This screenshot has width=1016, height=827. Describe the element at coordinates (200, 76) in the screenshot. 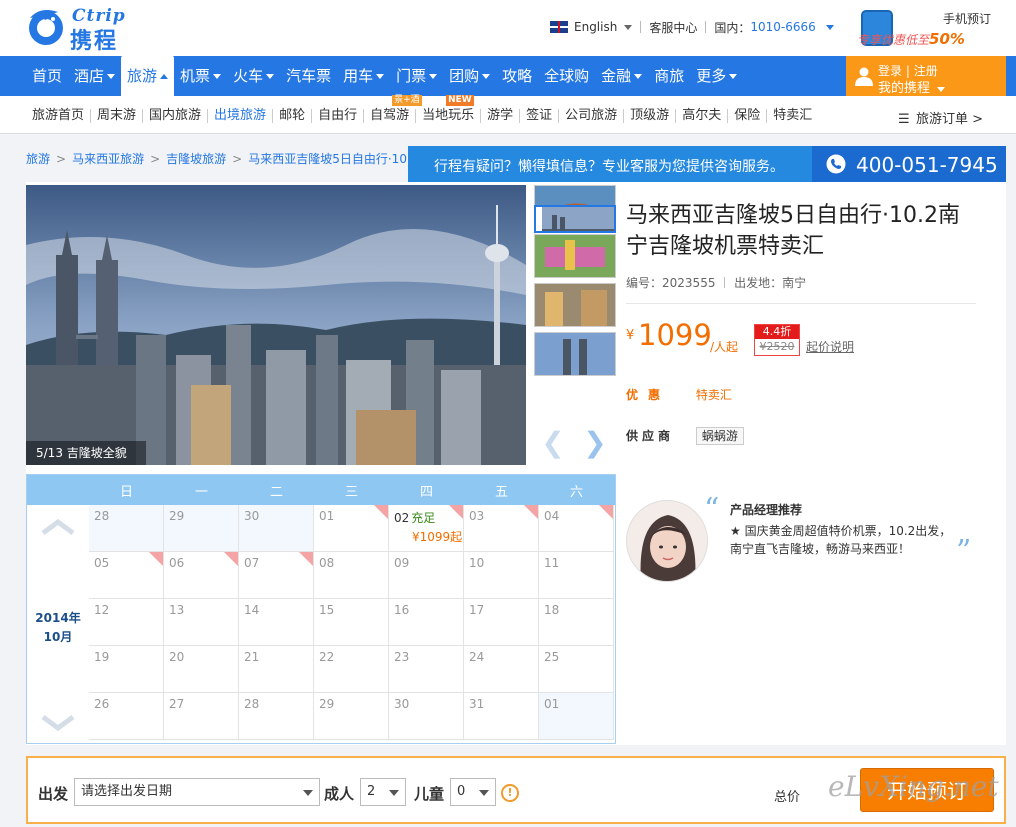

I see `nav-item: 机票` at that location.